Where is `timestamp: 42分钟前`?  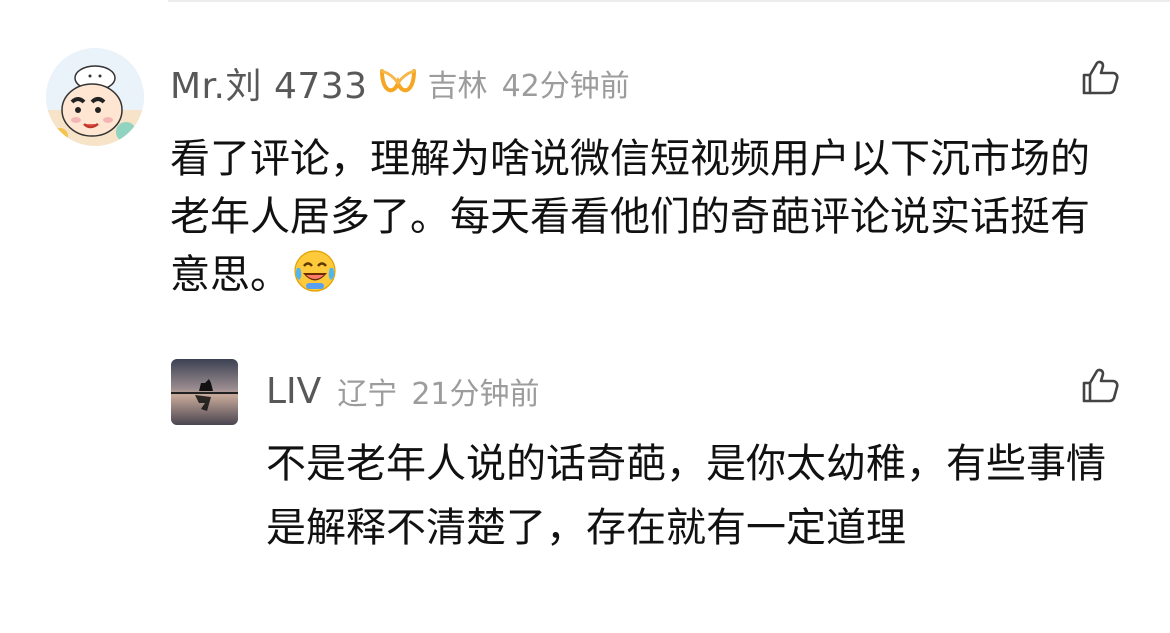 timestamp: 42分钟前 is located at coordinates (565, 86).